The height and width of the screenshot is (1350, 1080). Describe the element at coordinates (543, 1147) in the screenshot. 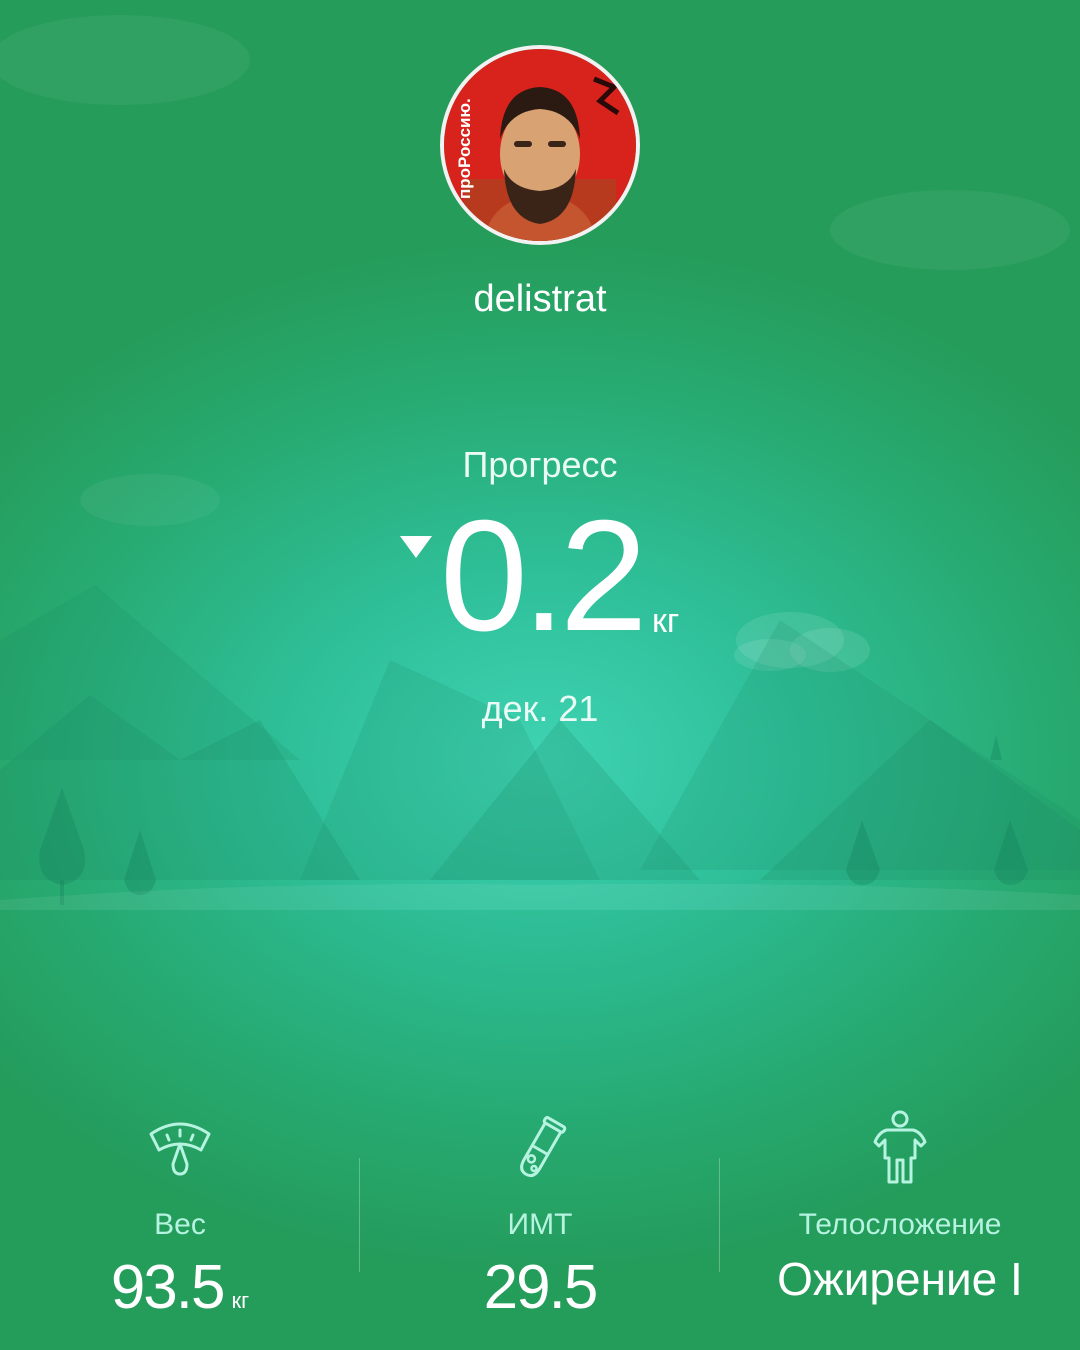

I see `flask-icon` at that location.